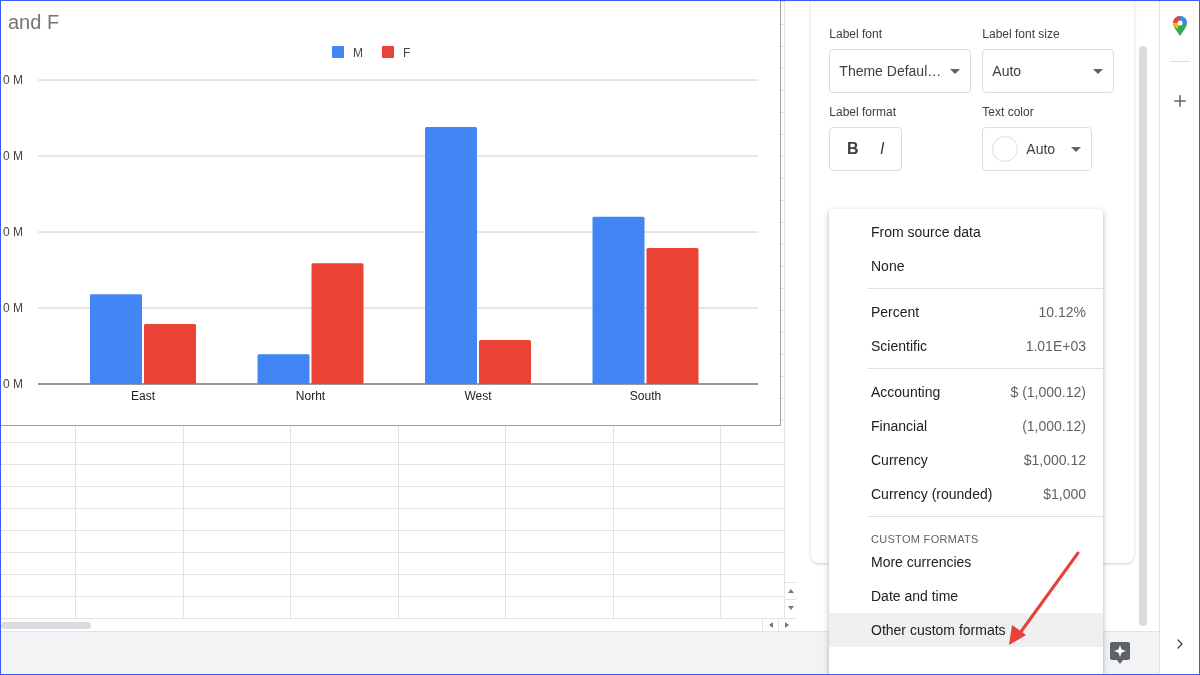 The height and width of the screenshot is (675, 1200). I want to click on legend-label: F, so click(407, 53).